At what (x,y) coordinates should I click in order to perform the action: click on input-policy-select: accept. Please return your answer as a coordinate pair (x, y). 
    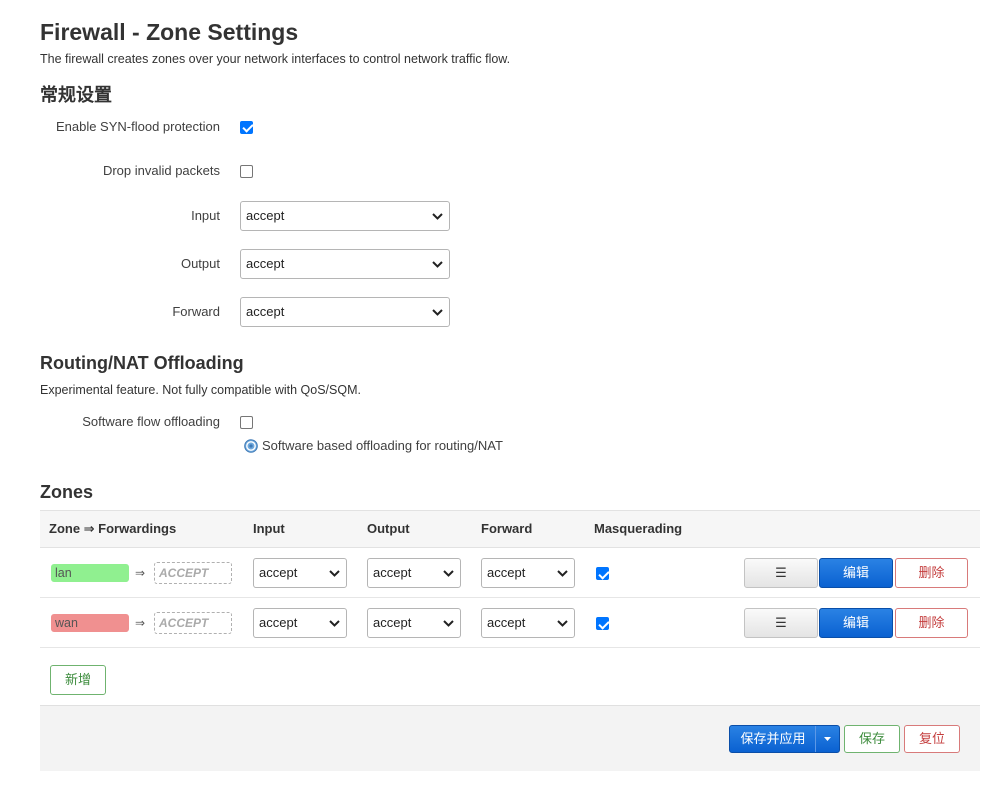
    Looking at the image, I should click on (345, 216).